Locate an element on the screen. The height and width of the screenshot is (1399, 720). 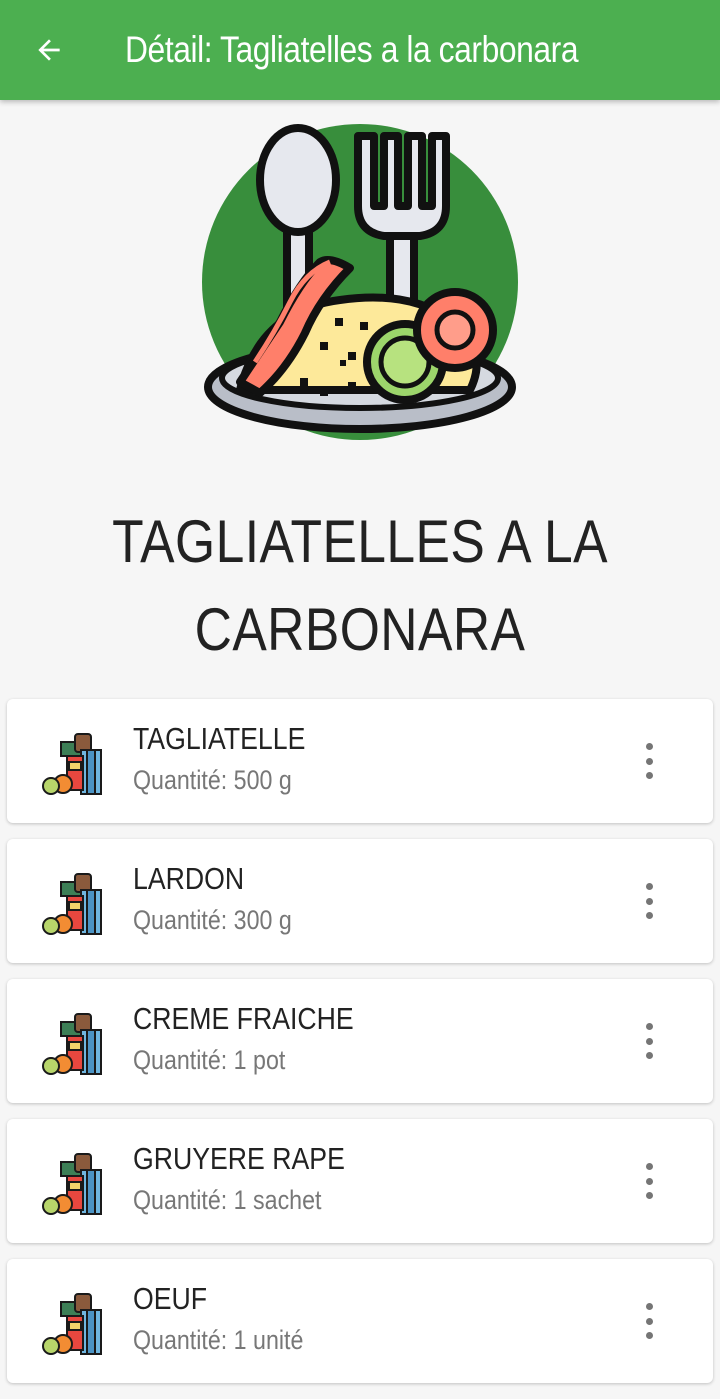
arrow-left-icon is located at coordinates (49, 50).